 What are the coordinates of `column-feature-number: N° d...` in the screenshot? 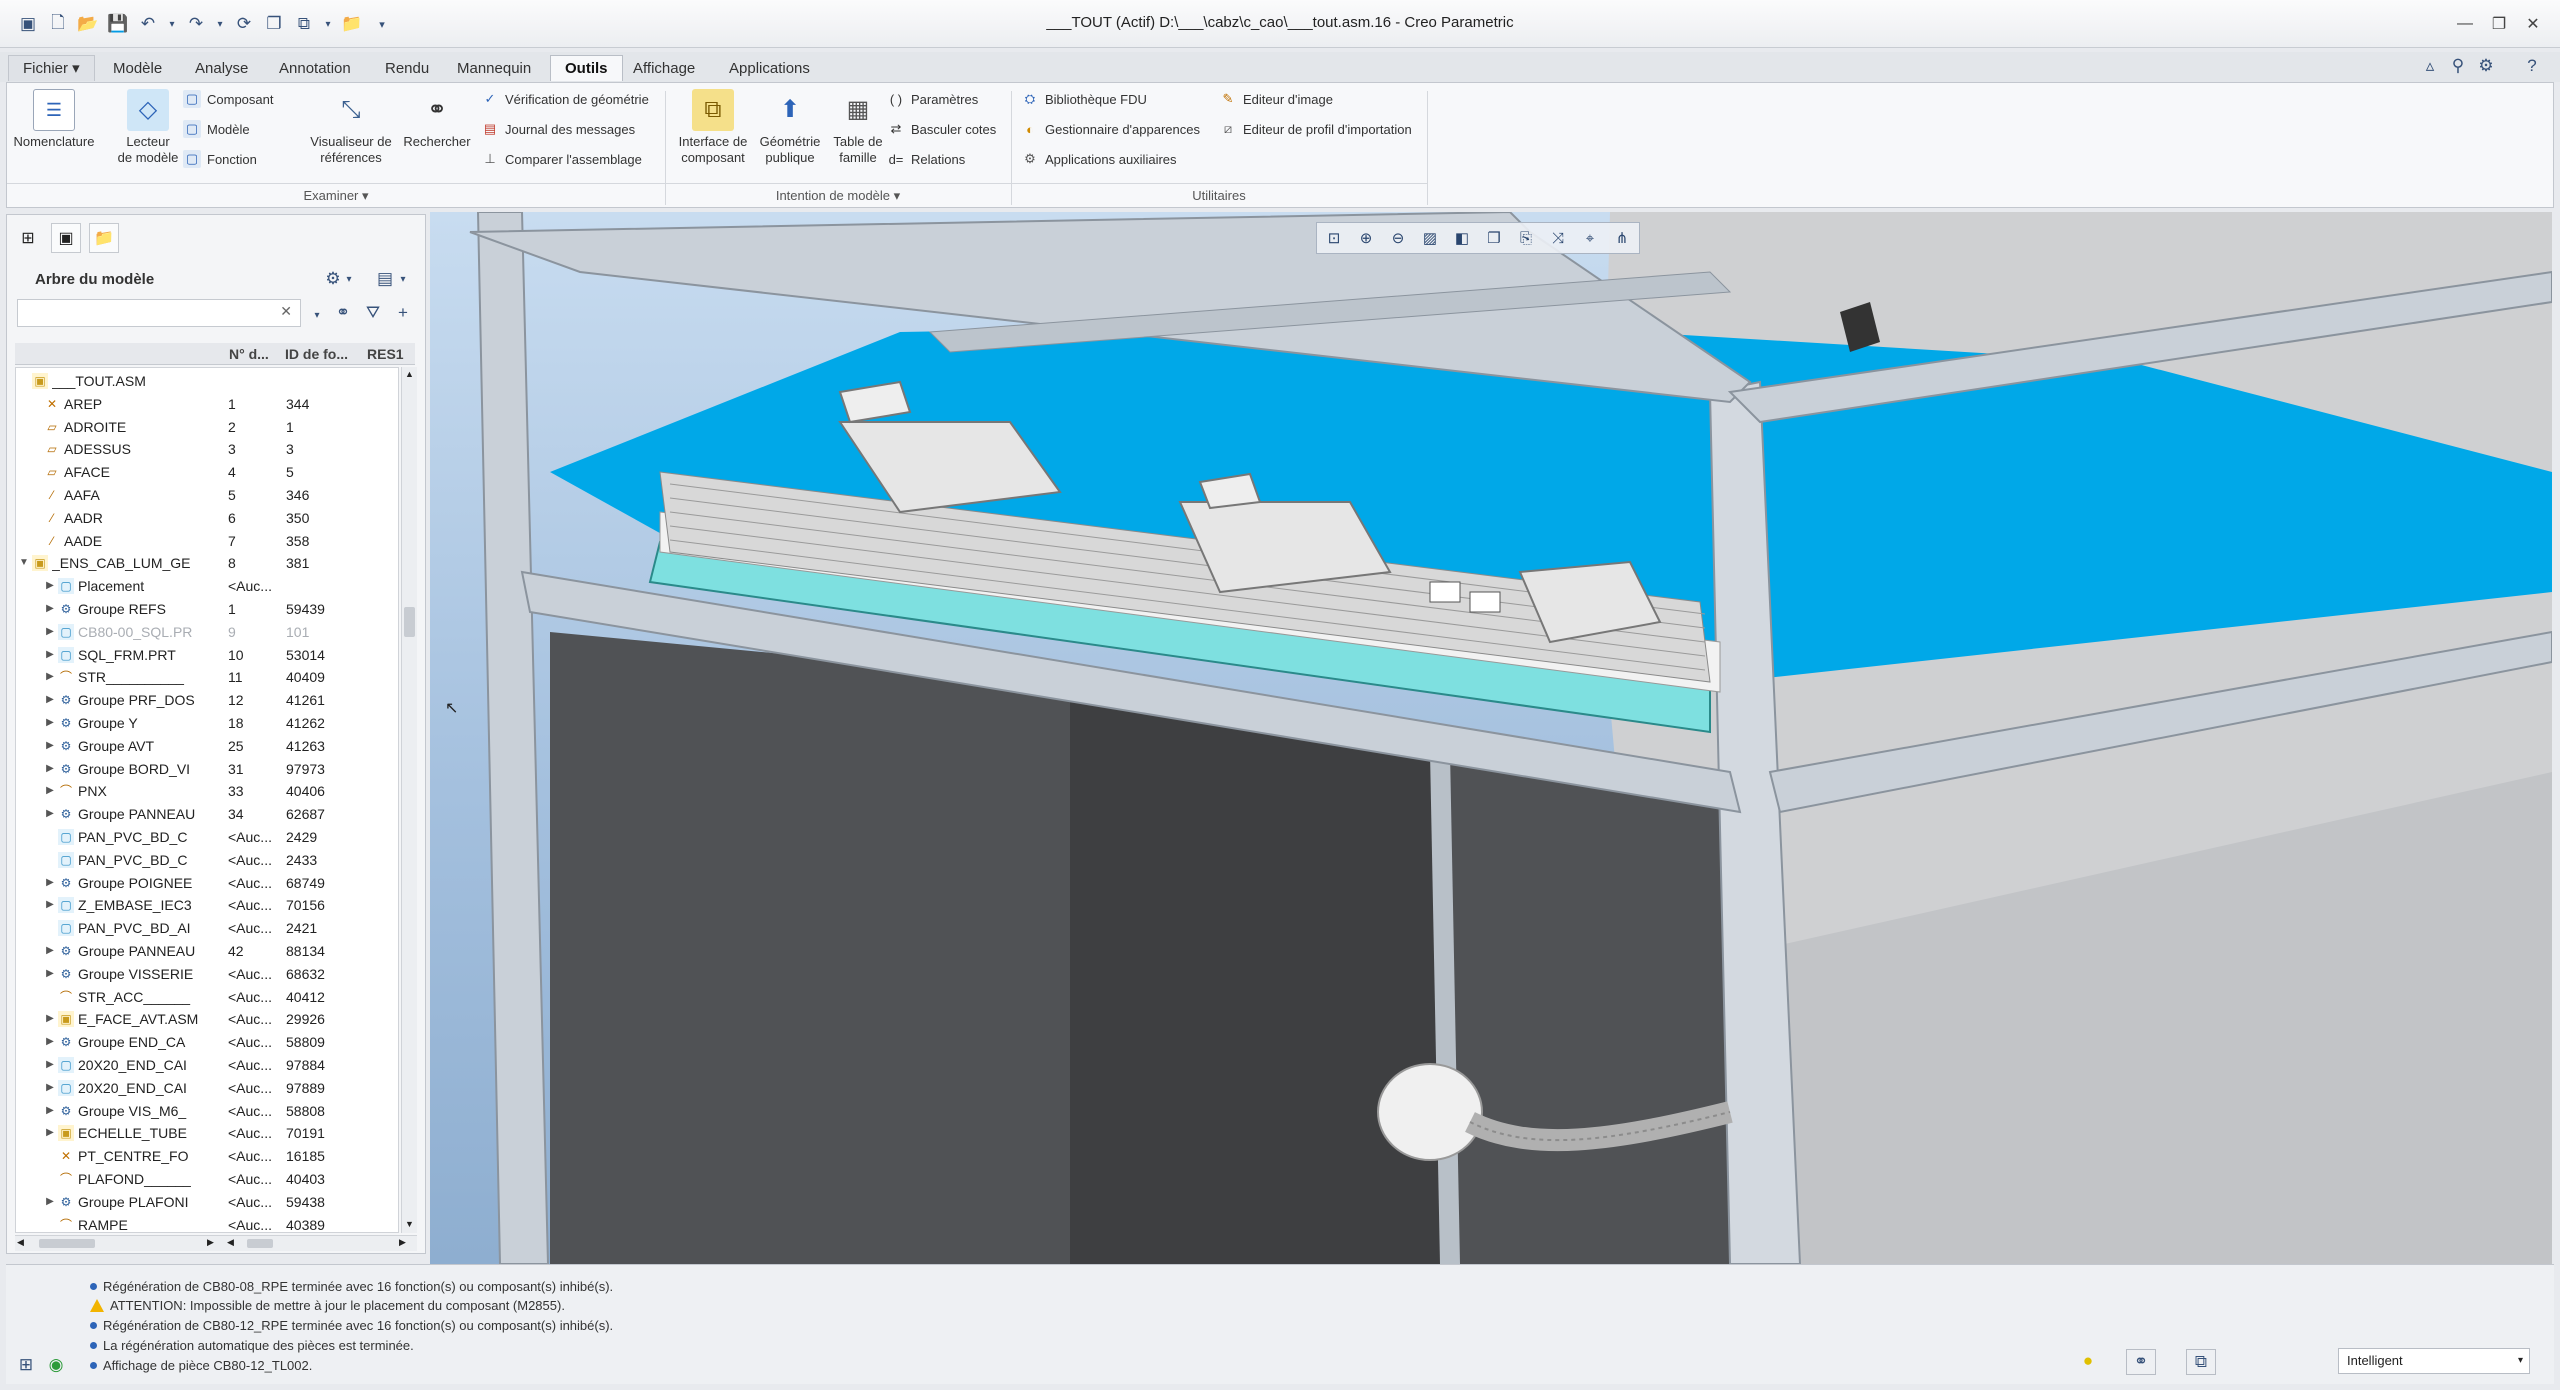 It's located at (249, 354).